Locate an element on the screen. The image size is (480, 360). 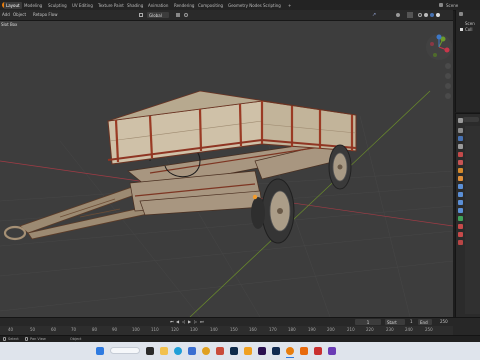
render-tab-icon is located at coordinates (460, 130).